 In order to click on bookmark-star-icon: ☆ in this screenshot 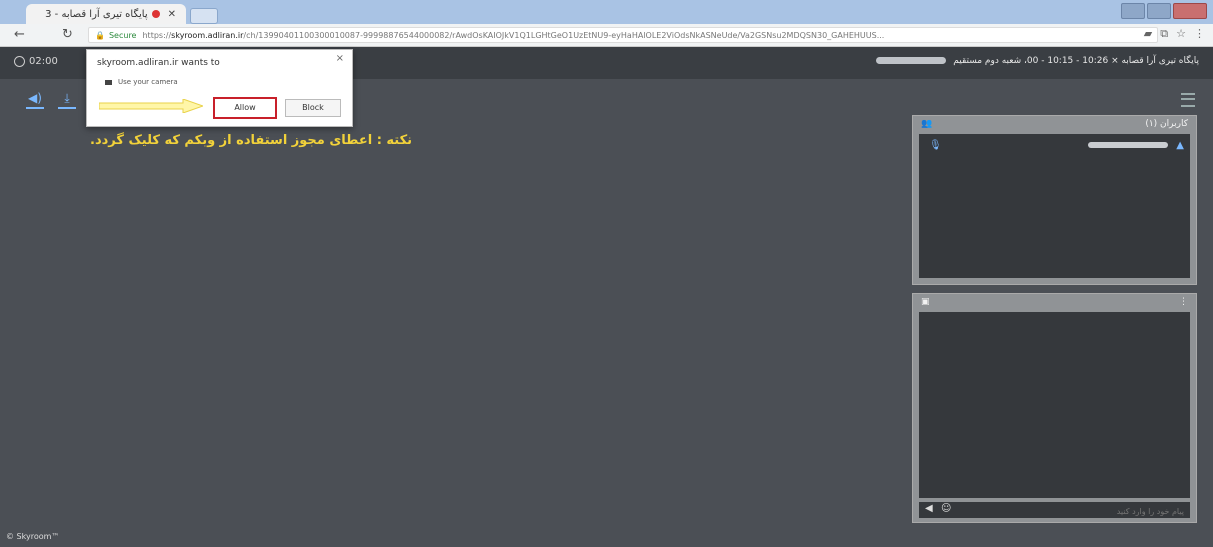, I will do `click(1181, 34)`.